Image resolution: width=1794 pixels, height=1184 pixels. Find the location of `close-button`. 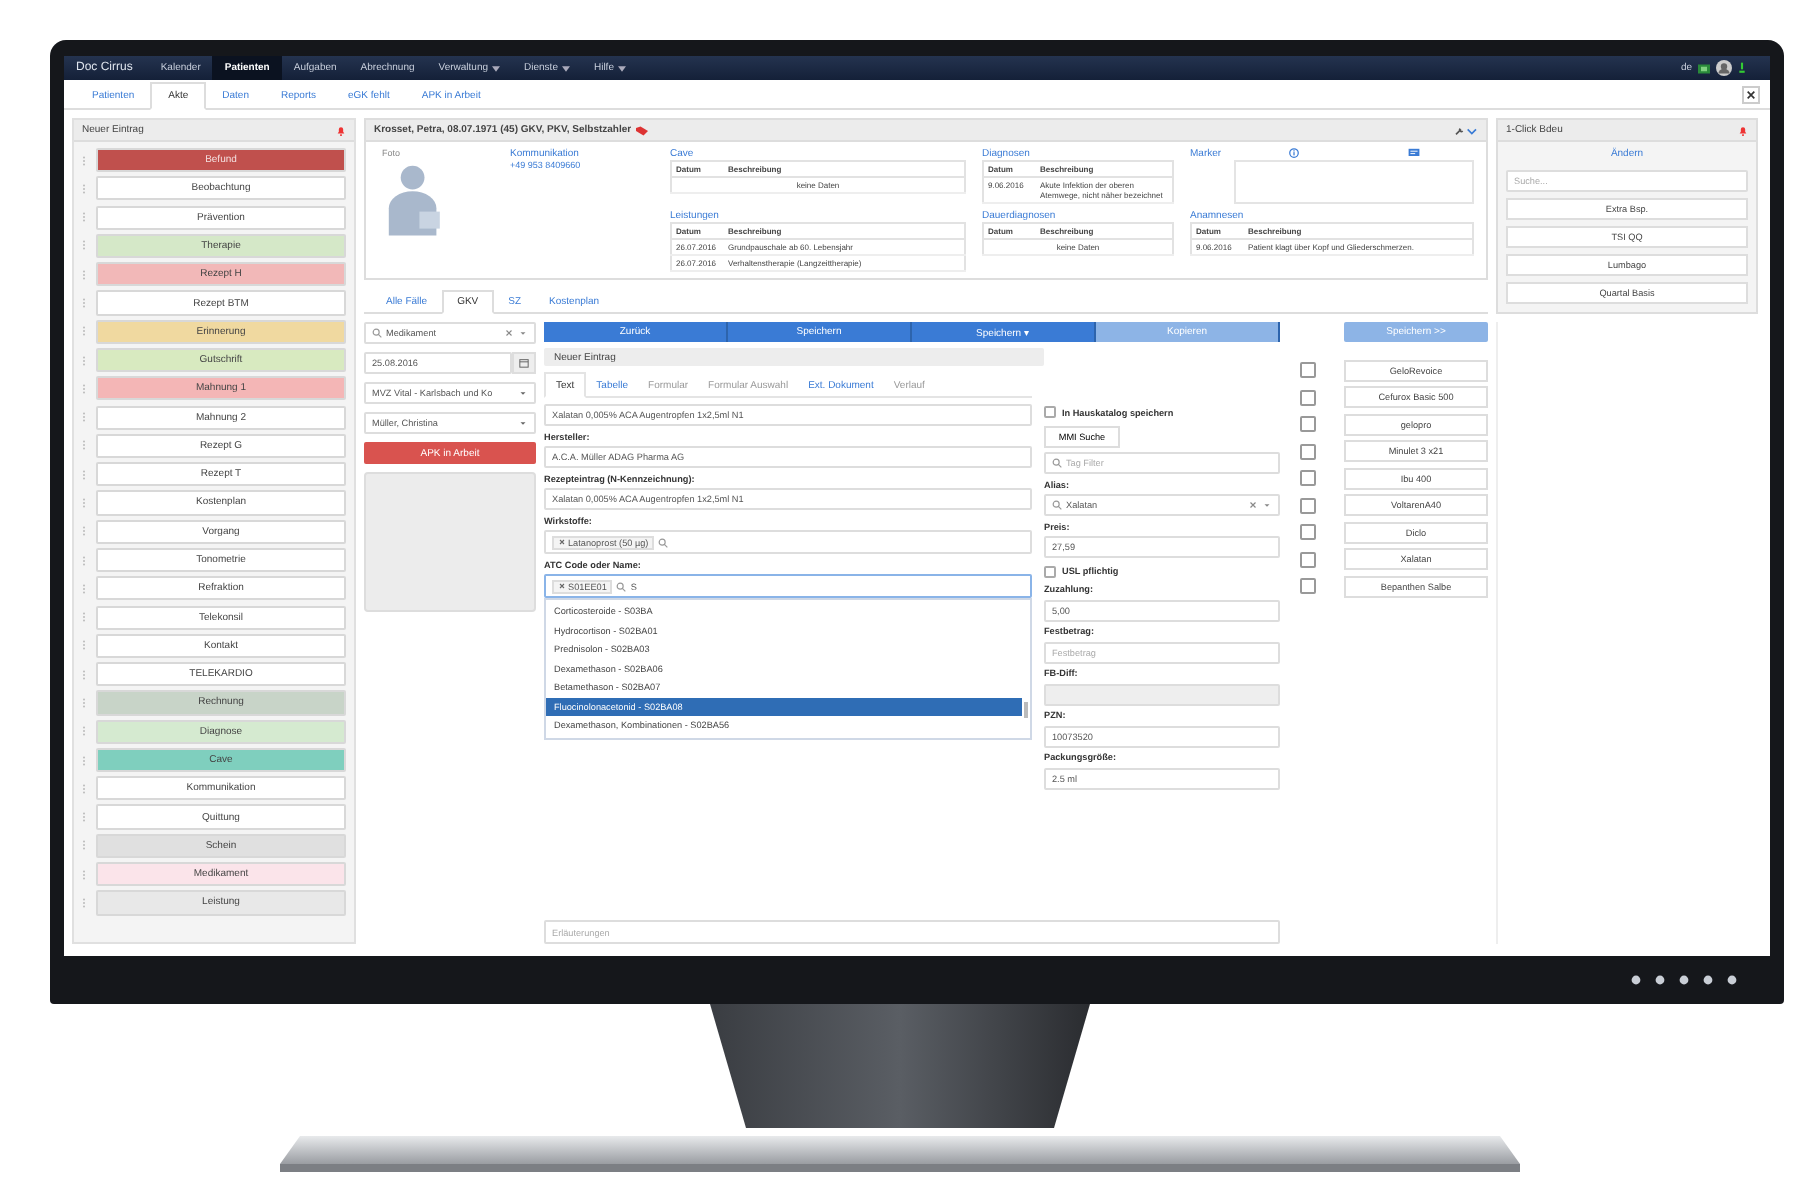

close-button is located at coordinates (1751, 95).